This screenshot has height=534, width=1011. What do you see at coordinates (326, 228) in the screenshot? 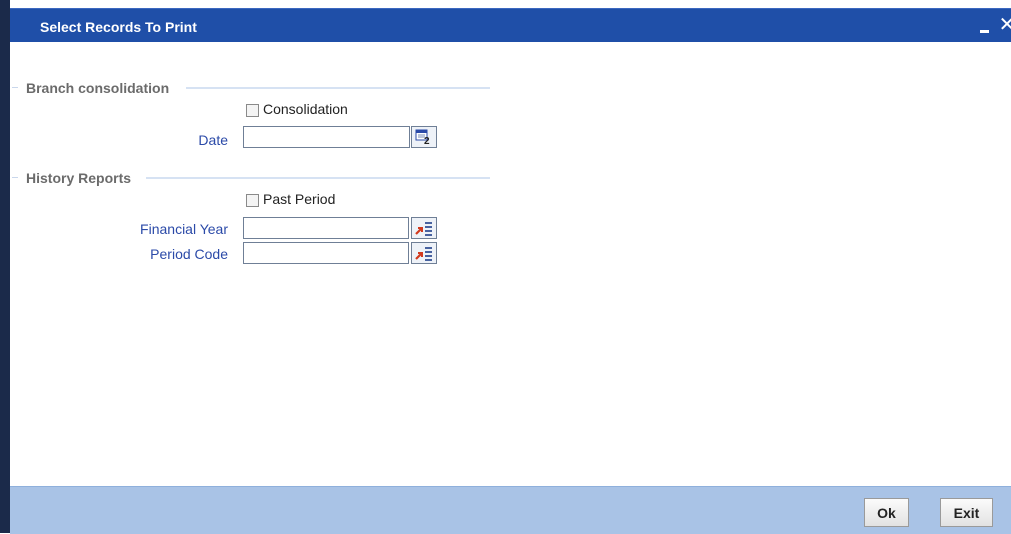
I see `financial-year-field` at bounding box center [326, 228].